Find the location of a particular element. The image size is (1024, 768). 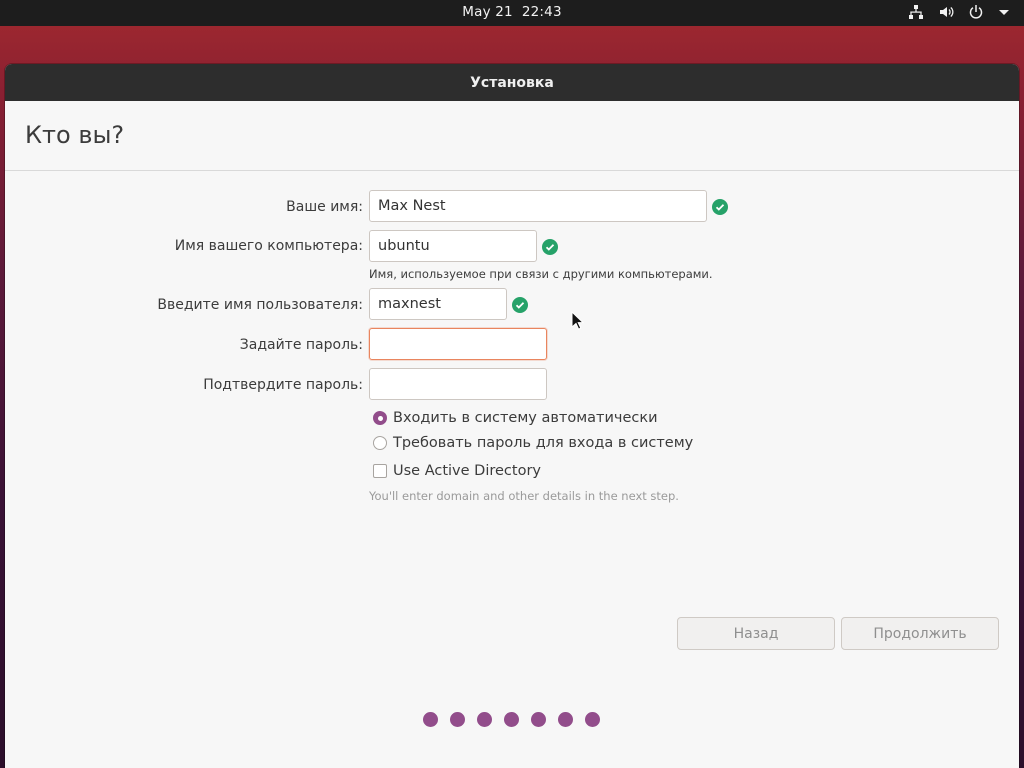

require-password-option: Требовать пароль для входа в систему is located at coordinates (533, 443).